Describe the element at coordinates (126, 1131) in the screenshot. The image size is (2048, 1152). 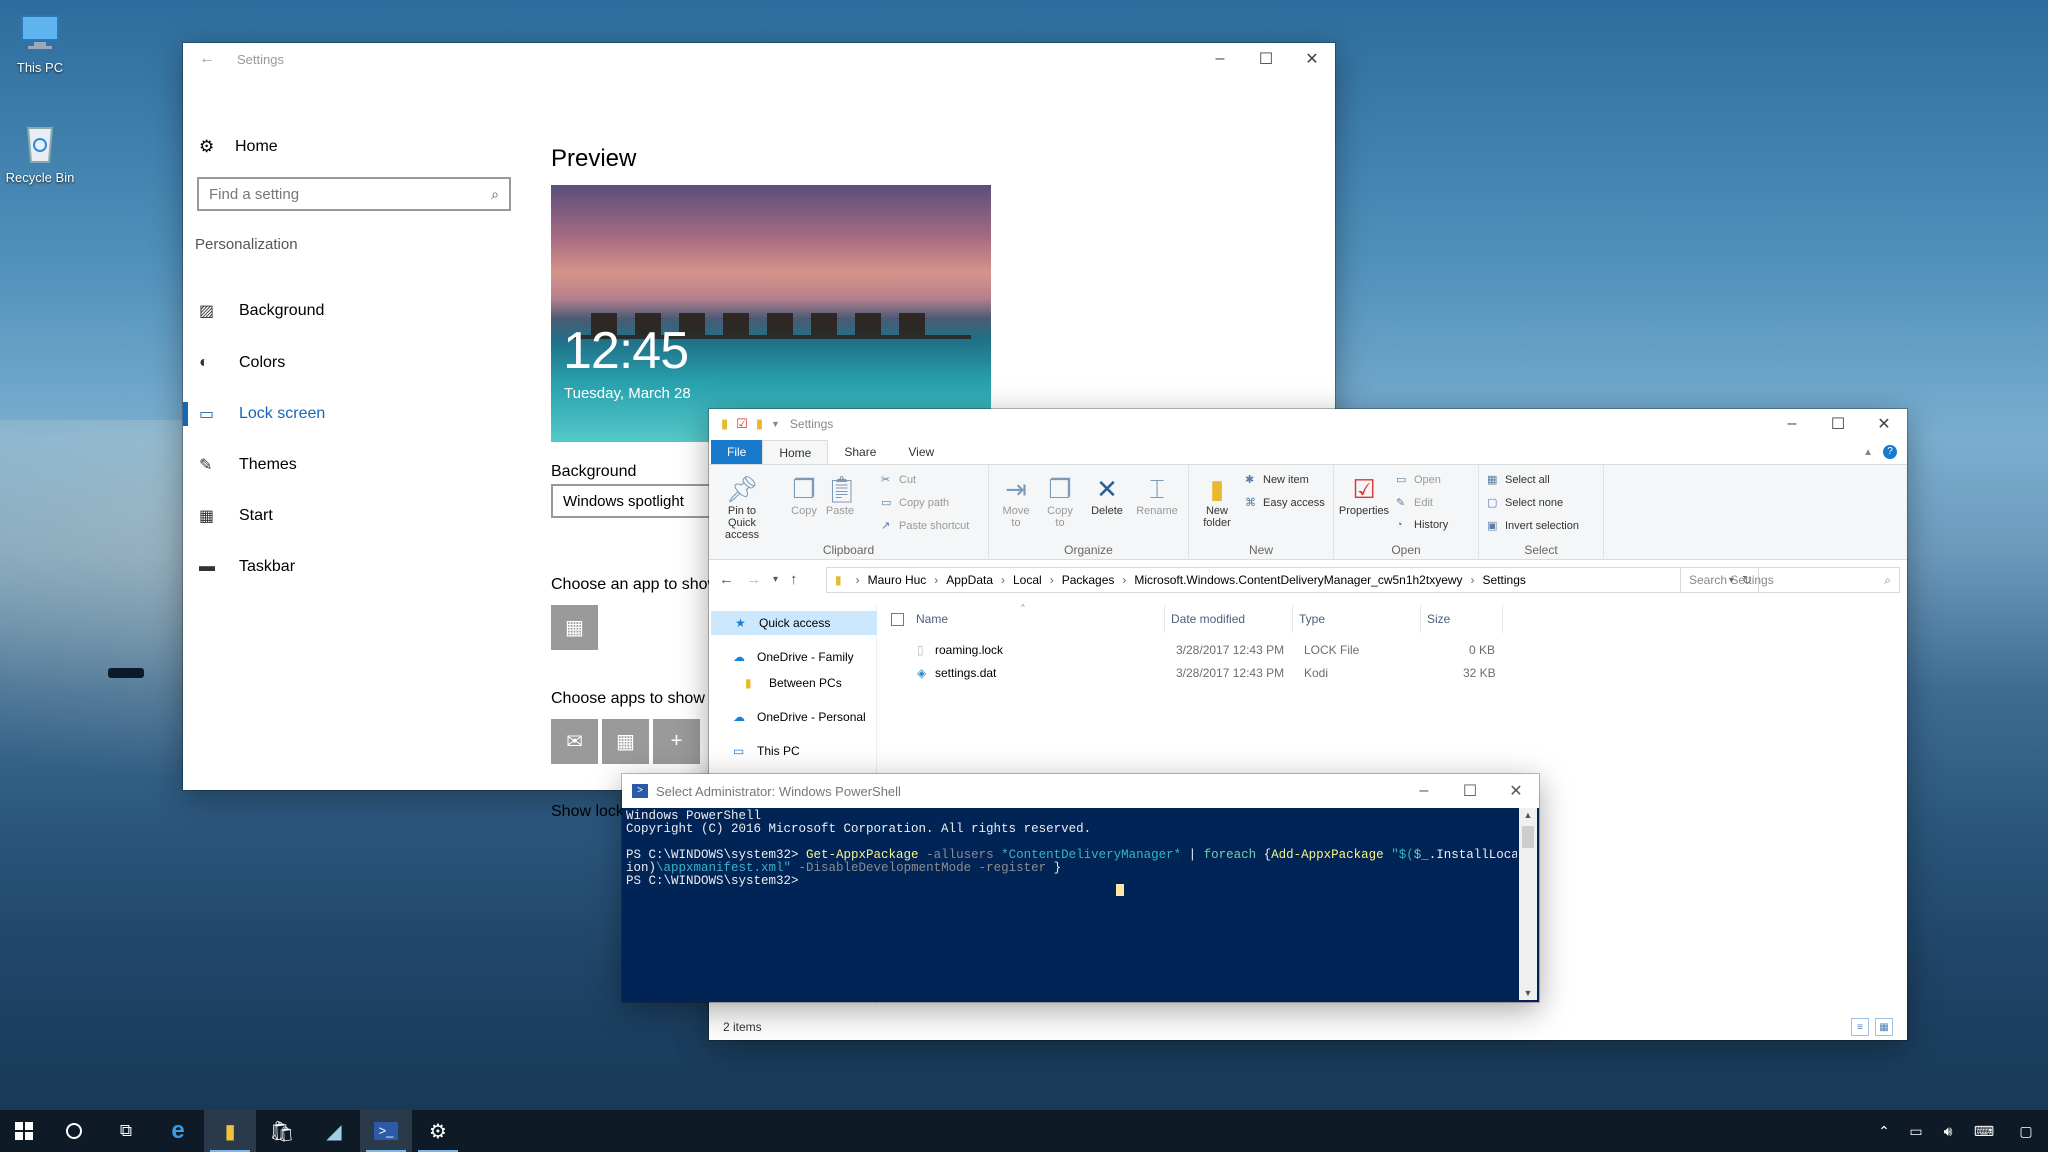
I see `task-view-button: ⧉` at that location.